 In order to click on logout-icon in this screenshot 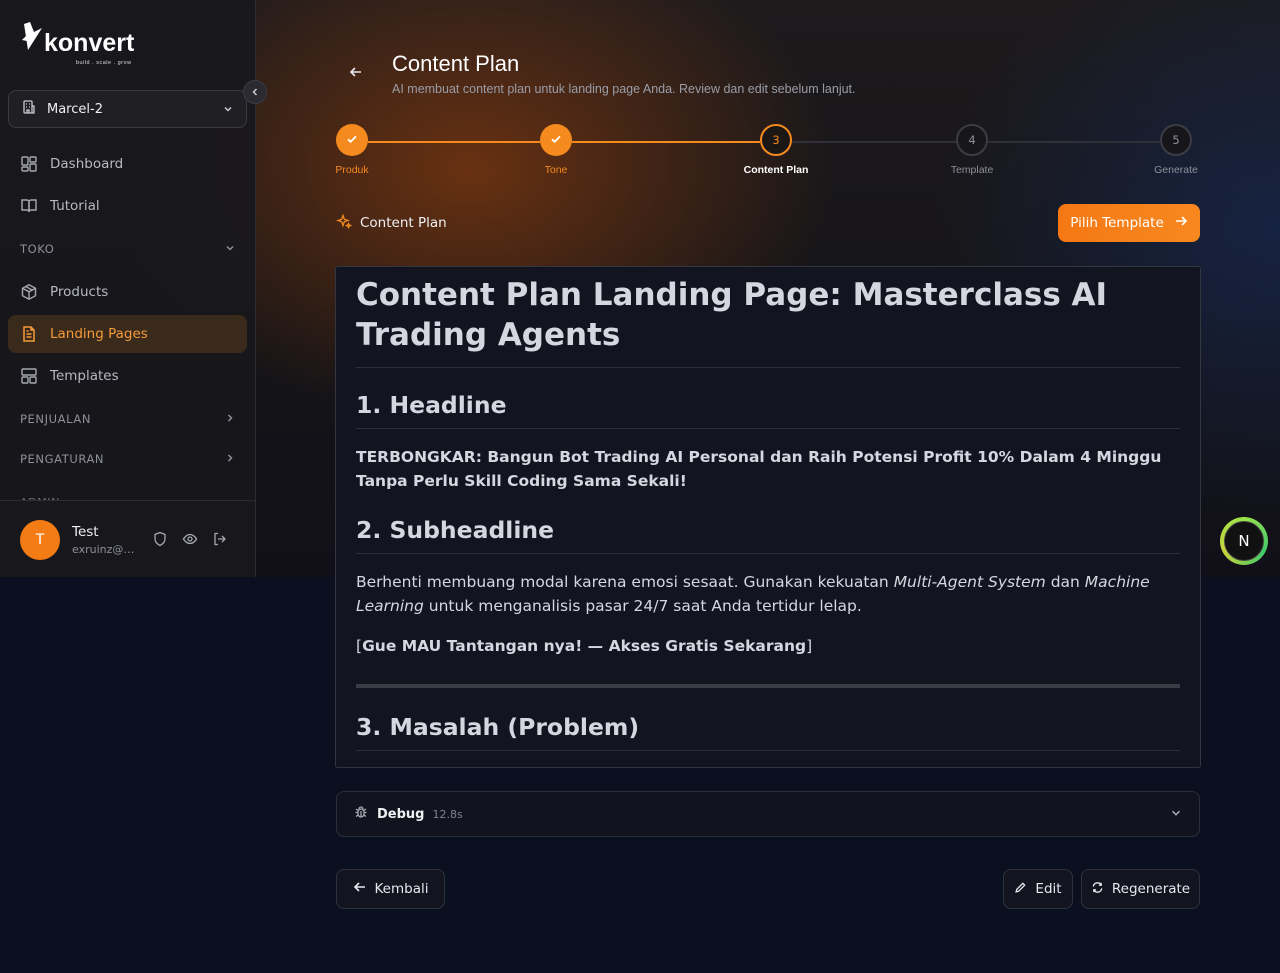, I will do `click(220, 539)`.